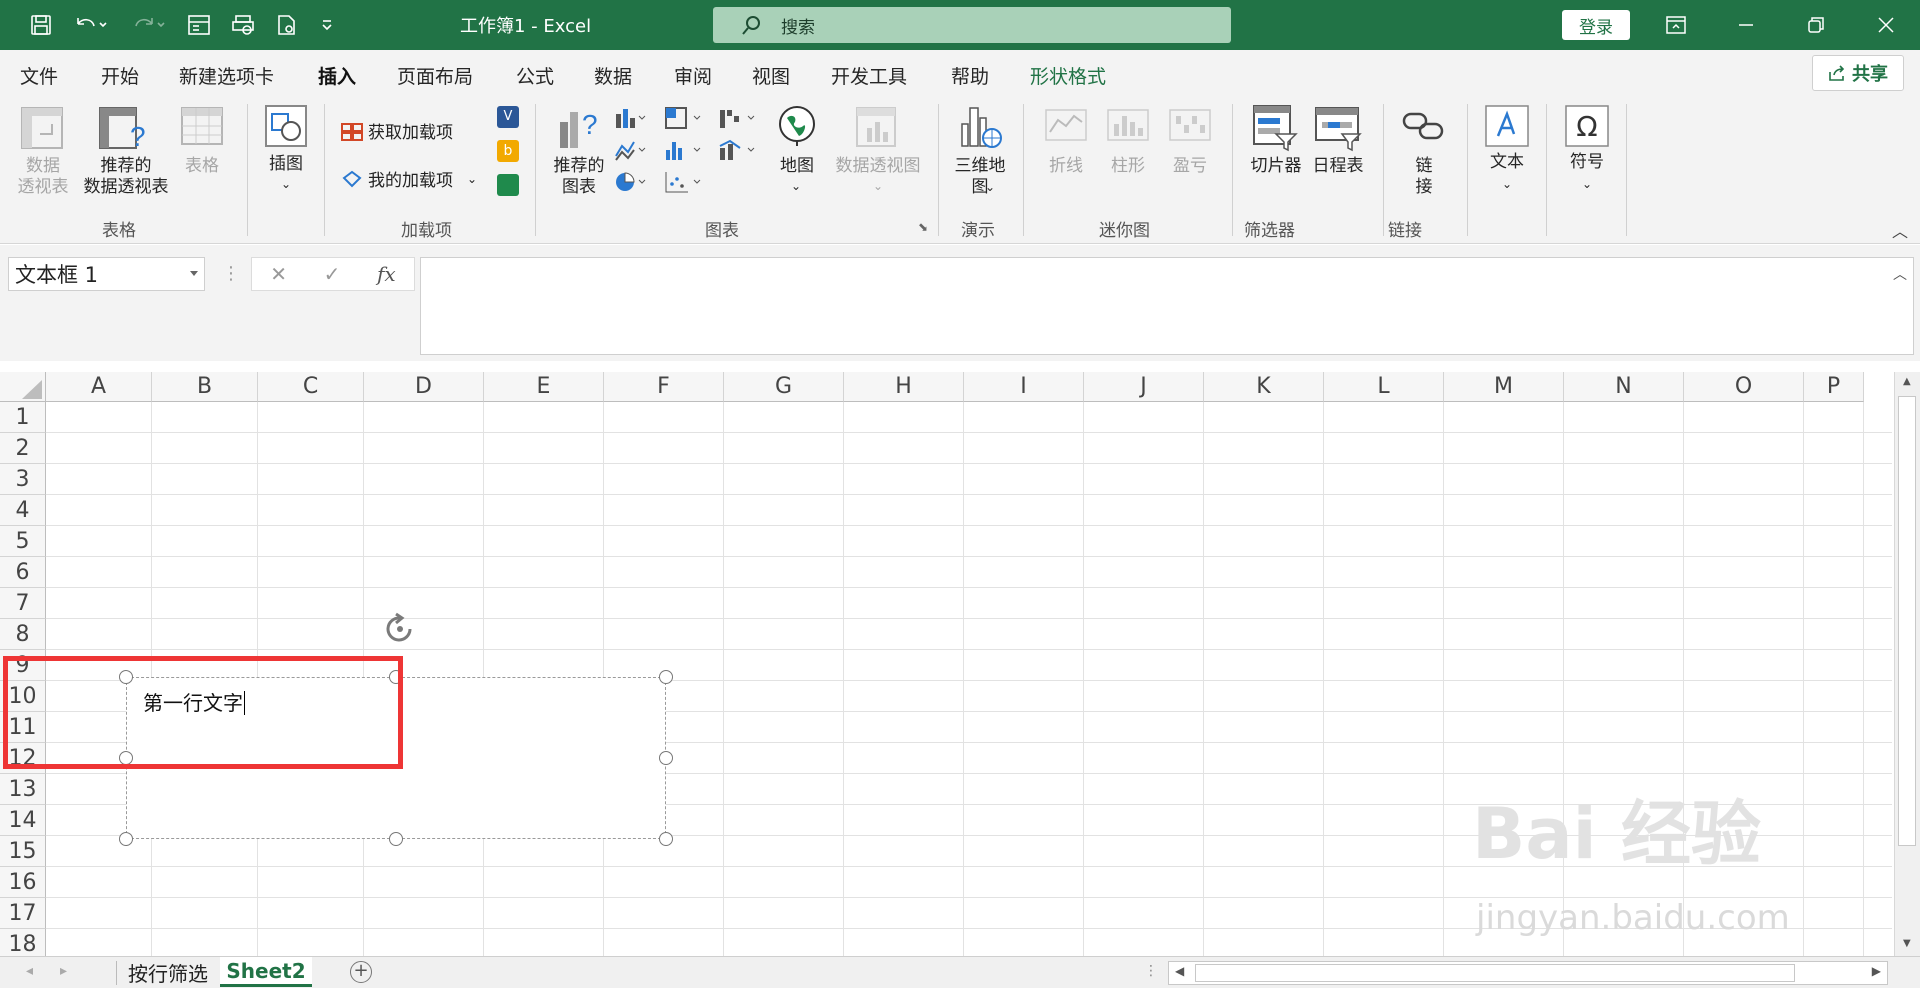 This screenshot has width=1920, height=988. What do you see at coordinates (199, 25) in the screenshot?
I see `form-icon` at bounding box center [199, 25].